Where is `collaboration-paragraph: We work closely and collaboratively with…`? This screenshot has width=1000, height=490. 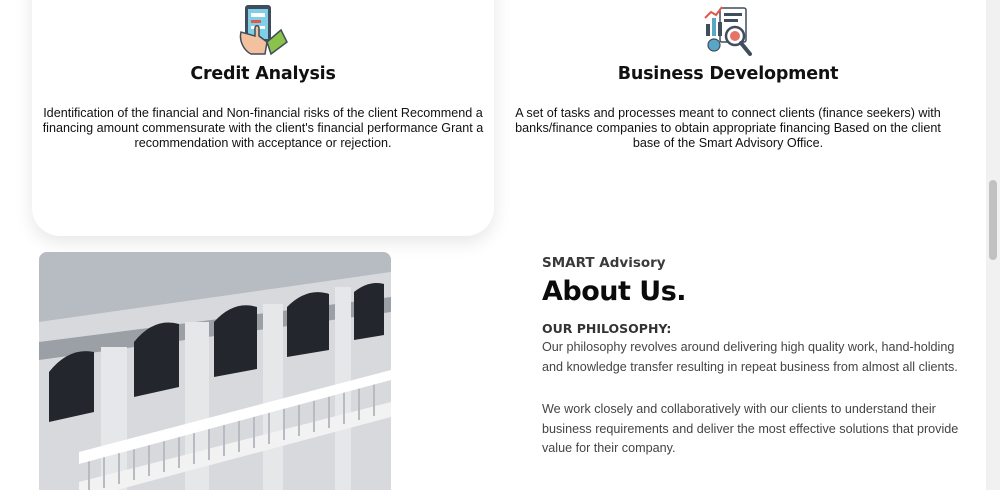 collaboration-paragraph: We work closely and collaboratively with… is located at coordinates (750, 428).